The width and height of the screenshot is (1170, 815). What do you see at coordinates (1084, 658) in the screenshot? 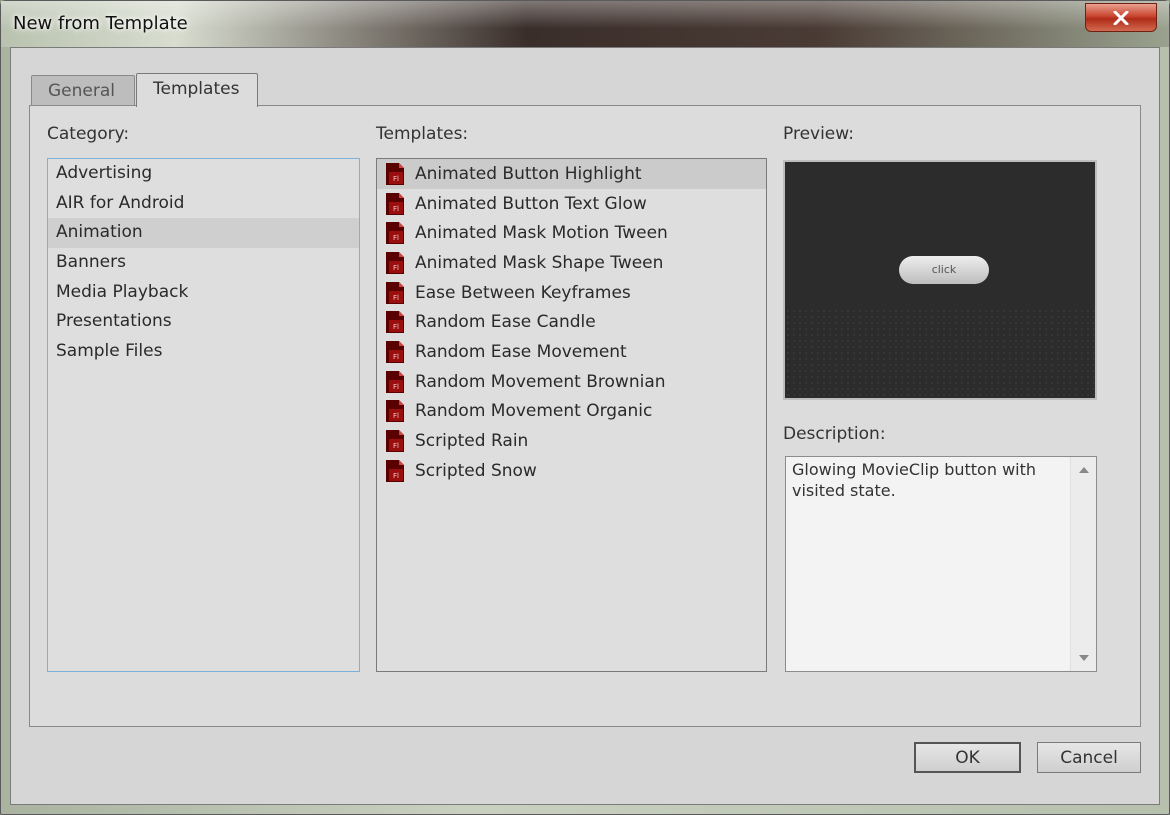
I see `scroll-down-icon` at bounding box center [1084, 658].